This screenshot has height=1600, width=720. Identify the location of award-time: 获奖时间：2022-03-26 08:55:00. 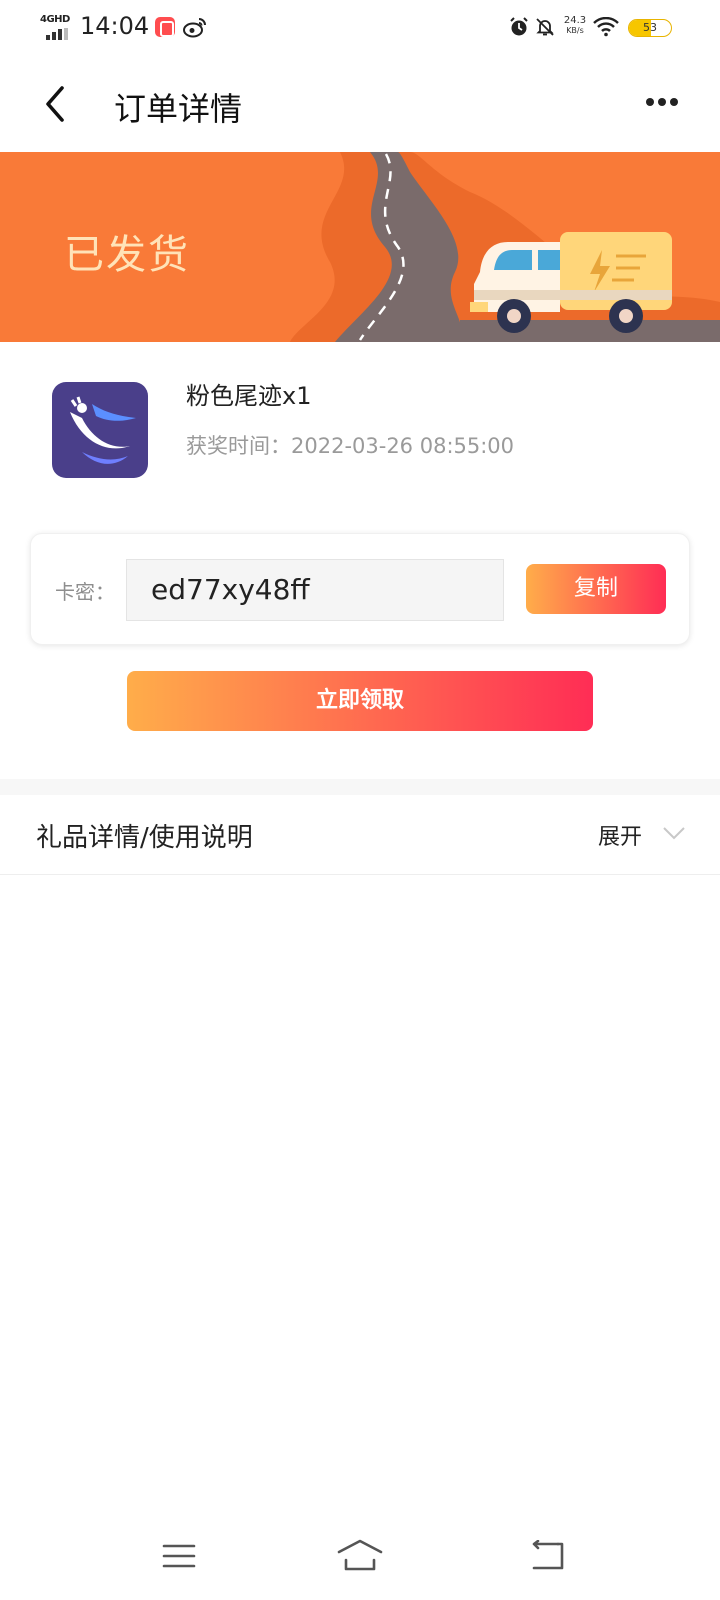
(350, 445).